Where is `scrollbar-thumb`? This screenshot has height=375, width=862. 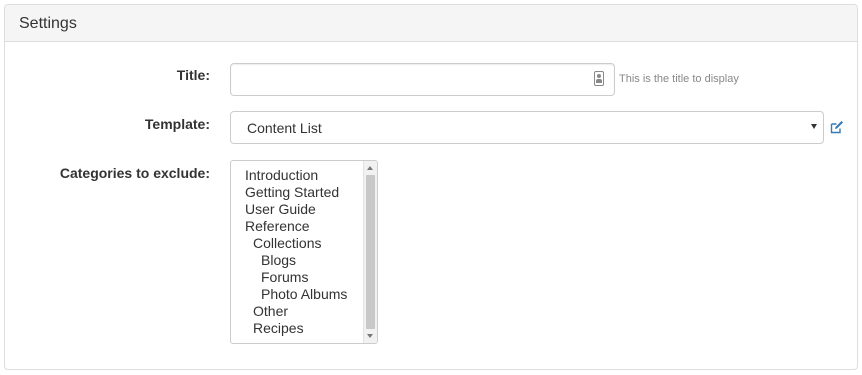
scrollbar-thumb is located at coordinates (370, 252).